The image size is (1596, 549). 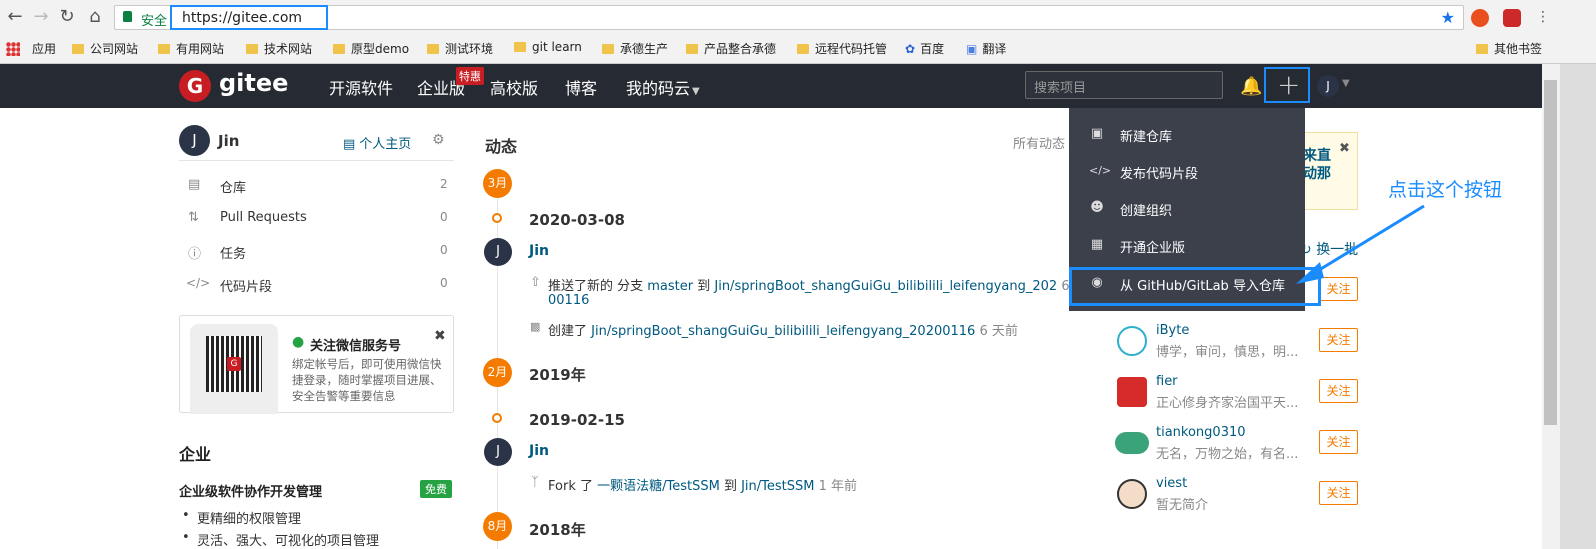 I want to click on code-icon: ▩, so click(x=535, y=326).